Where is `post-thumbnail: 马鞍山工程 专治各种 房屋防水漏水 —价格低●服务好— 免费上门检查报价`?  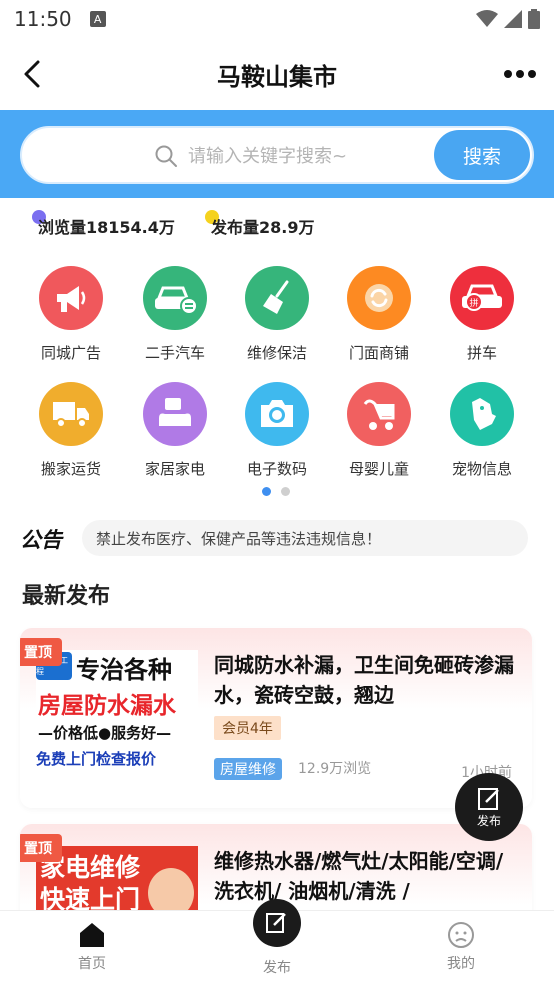 post-thumbnail: 马鞍山工程 专治各种 房屋防水漏水 —价格低●服务好— 免费上门检查报价 is located at coordinates (117, 713).